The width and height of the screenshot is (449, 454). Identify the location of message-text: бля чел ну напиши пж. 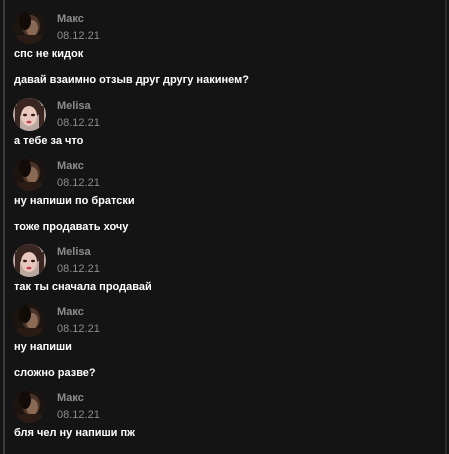
(74, 433).